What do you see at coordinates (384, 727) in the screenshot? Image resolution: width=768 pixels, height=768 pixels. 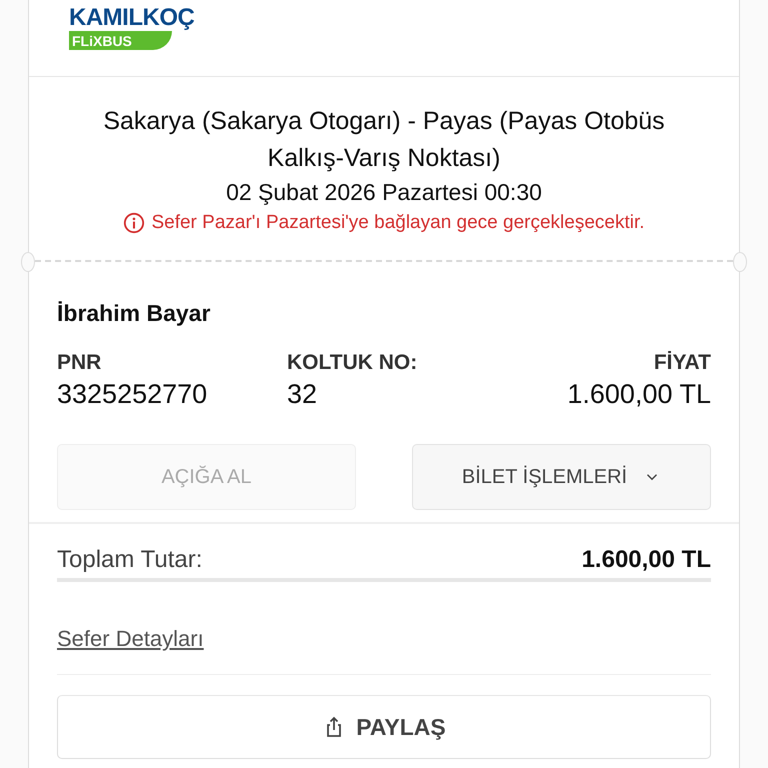 I see `share-button: PAYLAŞ` at bounding box center [384, 727].